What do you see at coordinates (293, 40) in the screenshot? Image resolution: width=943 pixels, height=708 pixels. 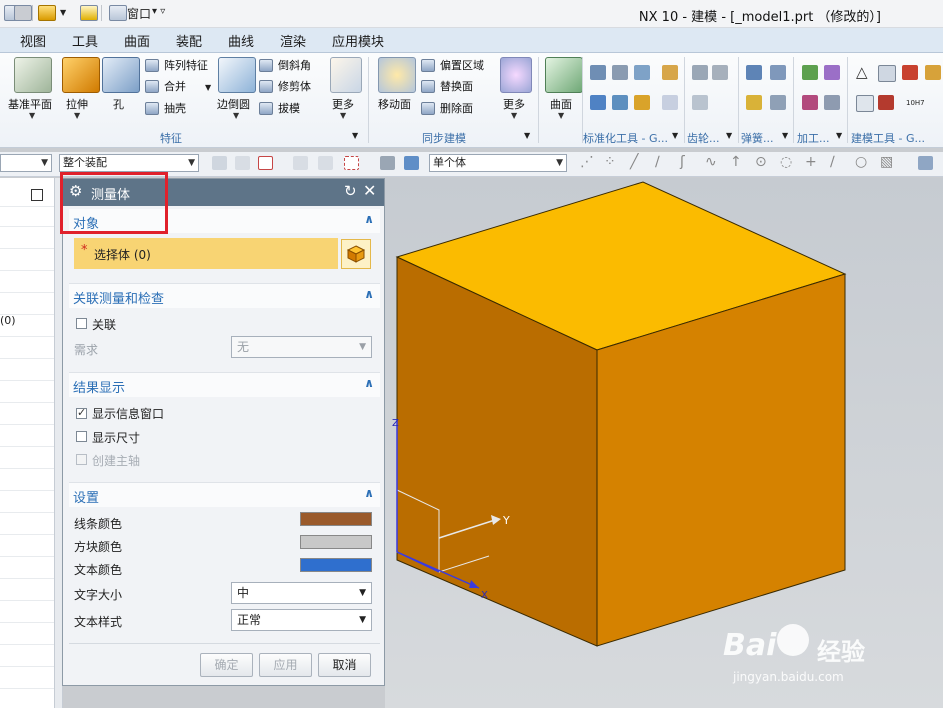 I see `menu-render: 渲染` at bounding box center [293, 40].